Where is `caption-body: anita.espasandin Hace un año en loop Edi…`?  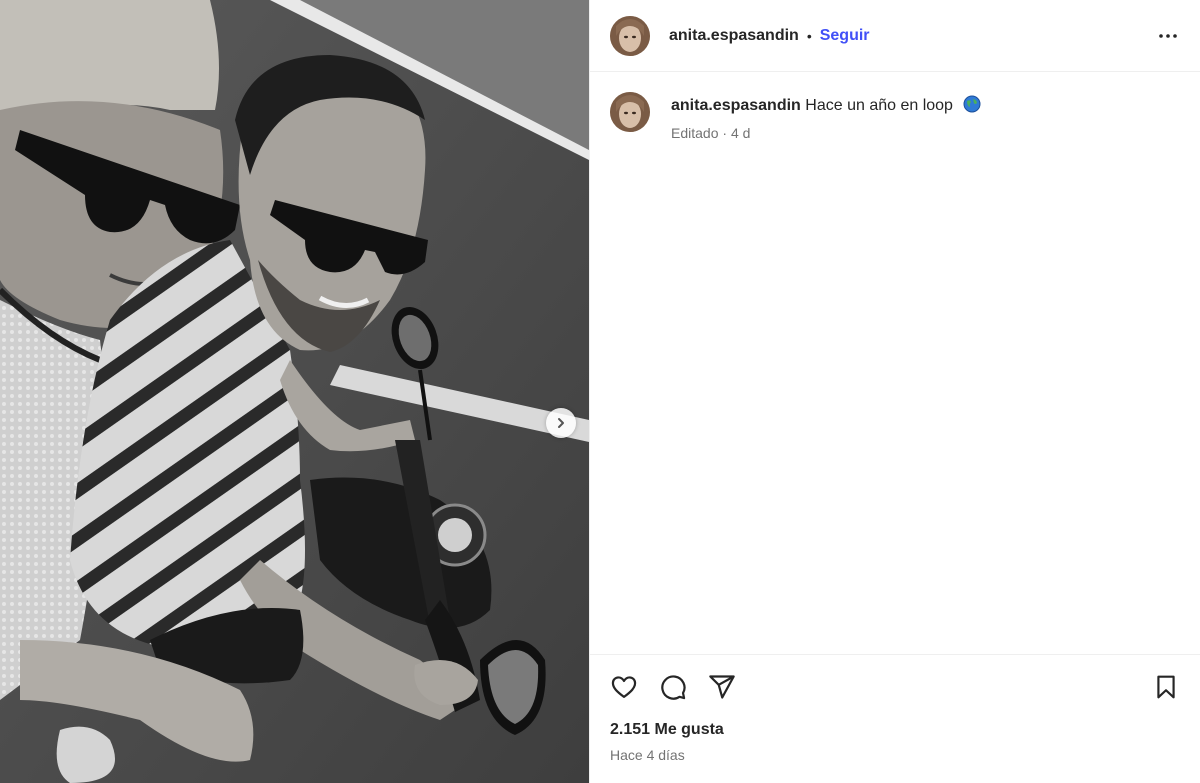 caption-body: anita.espasandin Hace un año en loop Edi… is located at coordinates (826, 118).